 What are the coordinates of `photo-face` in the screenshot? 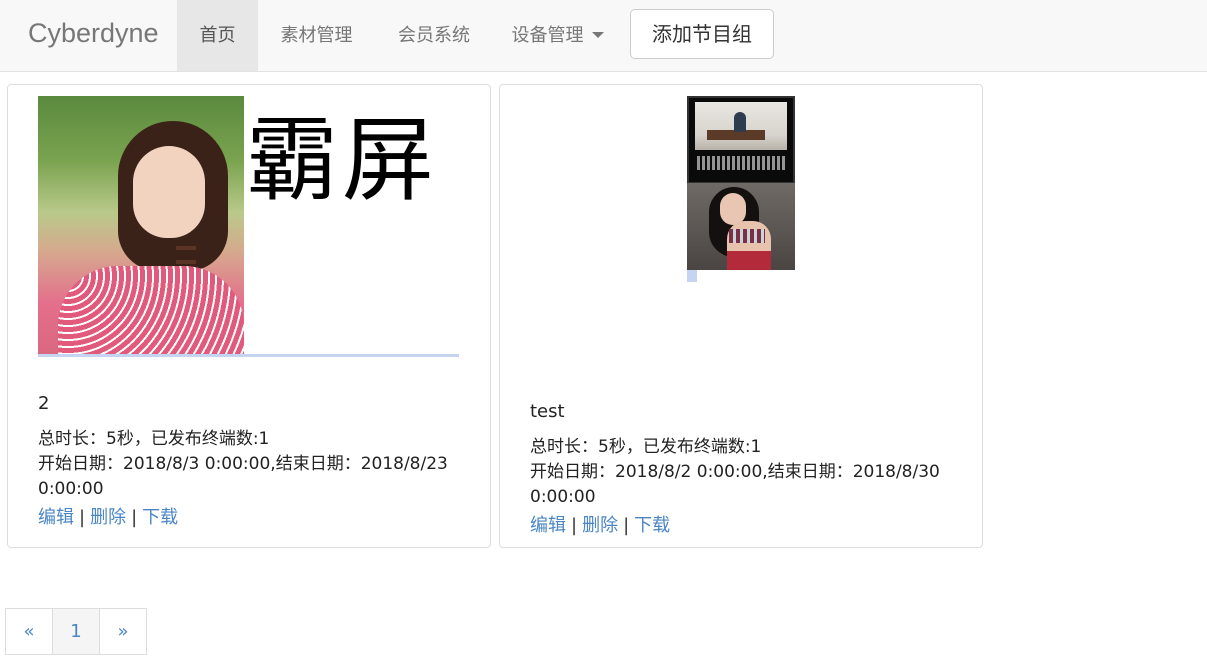 It's located at (169, 192).